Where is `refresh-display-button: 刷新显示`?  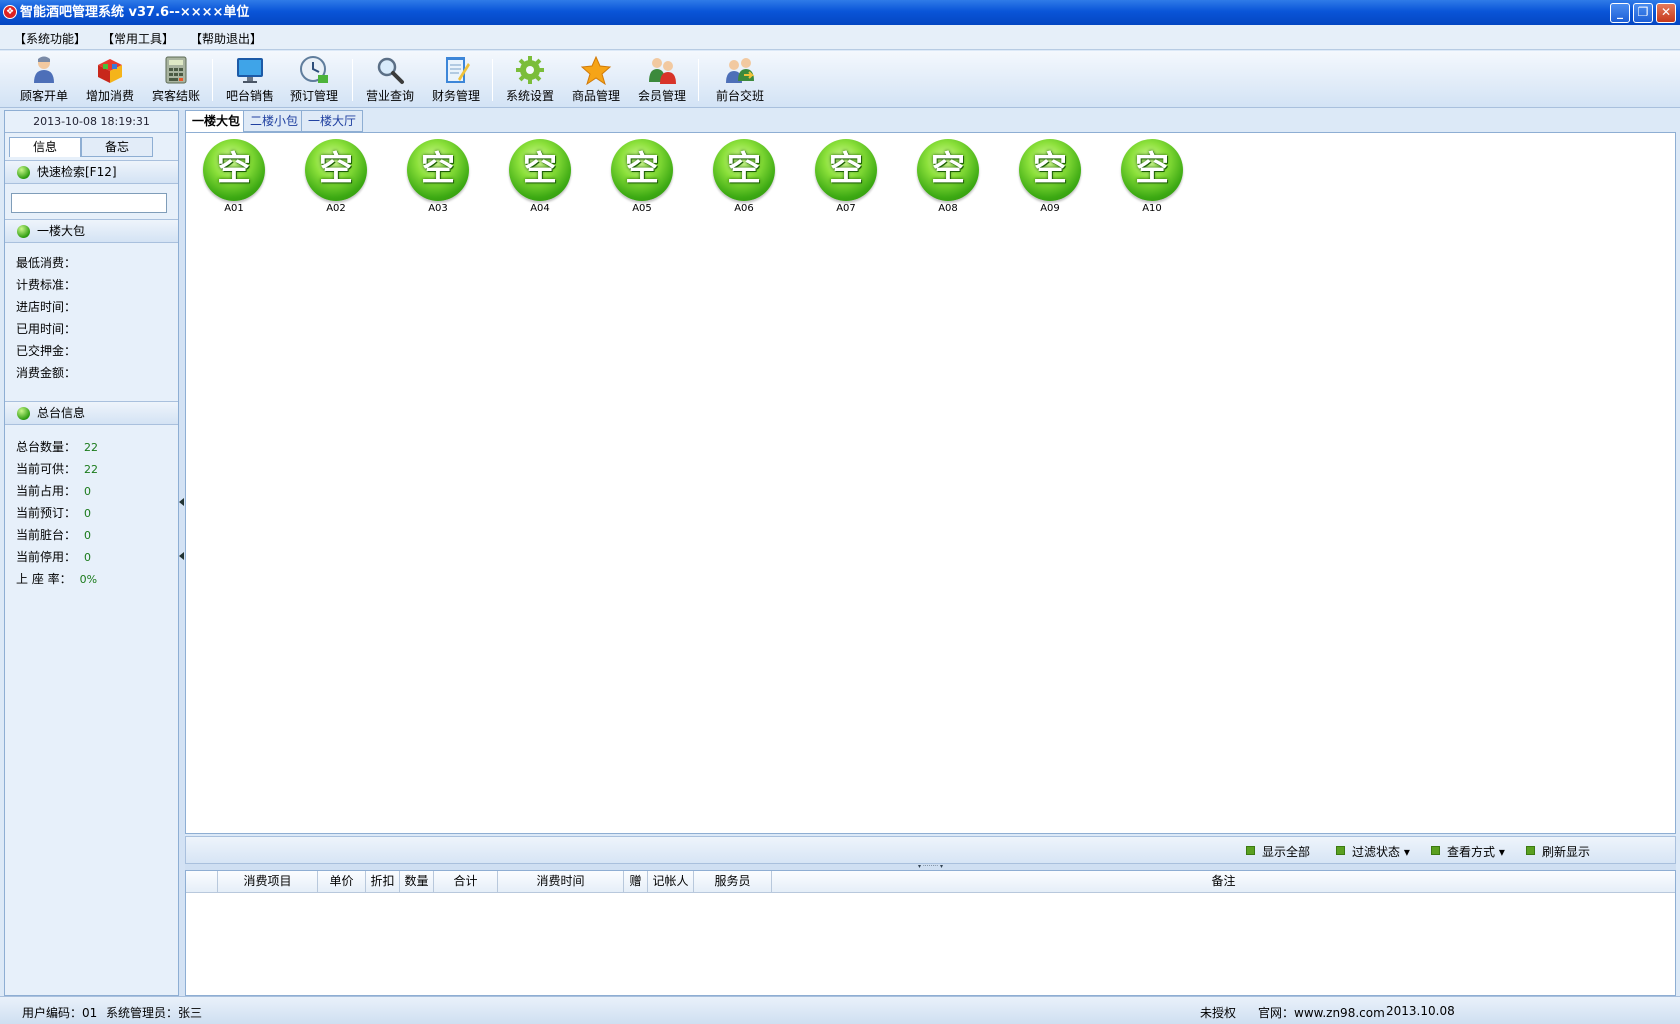
refresh-display-button: 刷新显示 is located at coordinates (1558, 851).